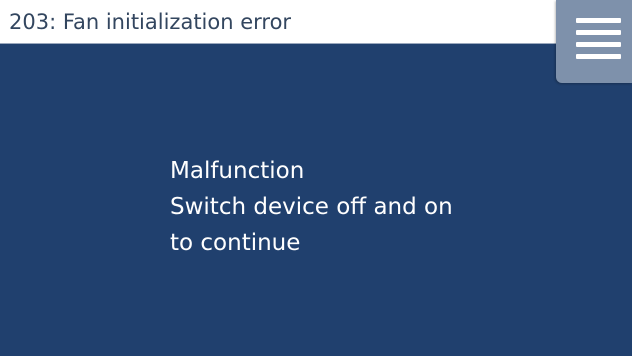  What do you see at coordinates (598, 39) in the screenshot?
I see `hamburger-menu-icon` at bounding box center [598, 39].